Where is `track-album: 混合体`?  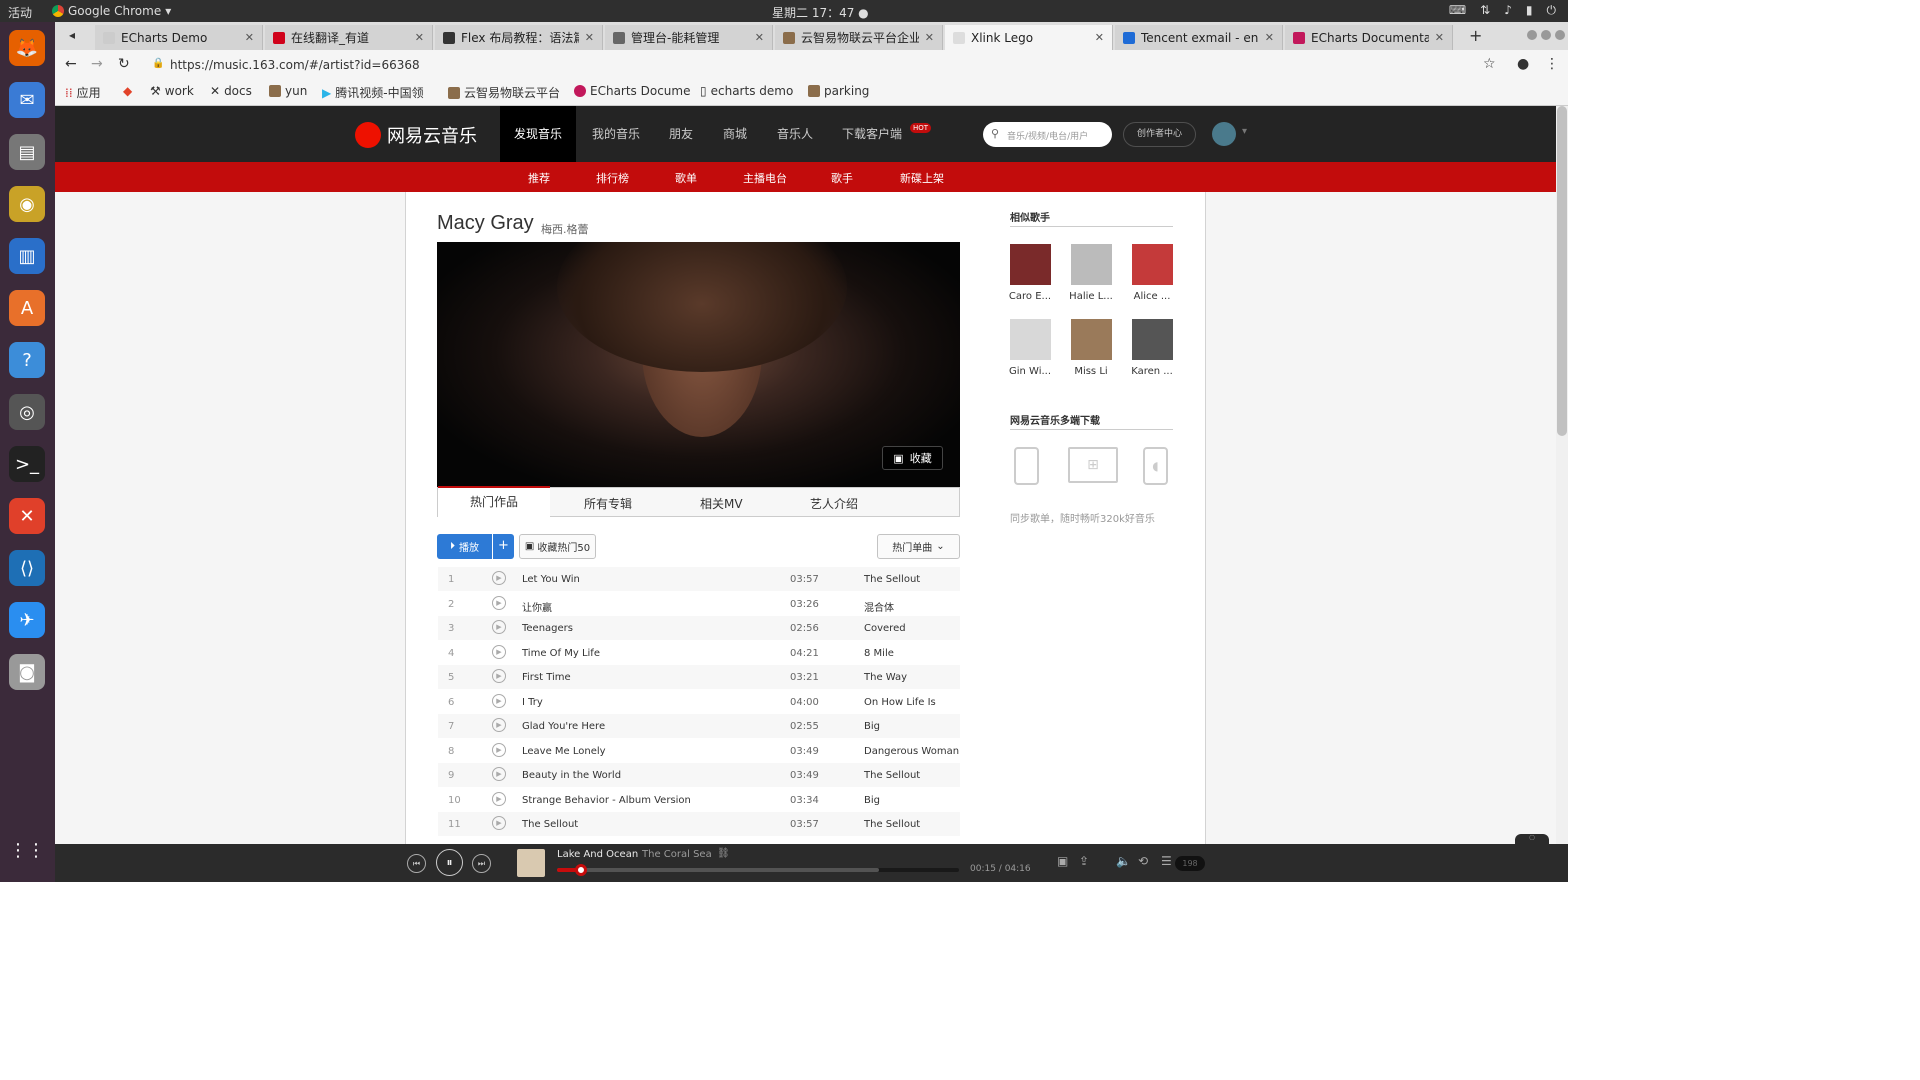 track-album: 混合体 is located at coordinates (879, 606).